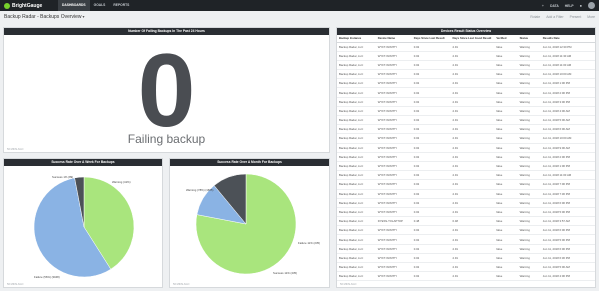 The height and width of the screenshot is (291, 599). Describe the element at coordinates (166, 139) in the screenshot. I see `failing-backups-label: Failing backup` at that location.